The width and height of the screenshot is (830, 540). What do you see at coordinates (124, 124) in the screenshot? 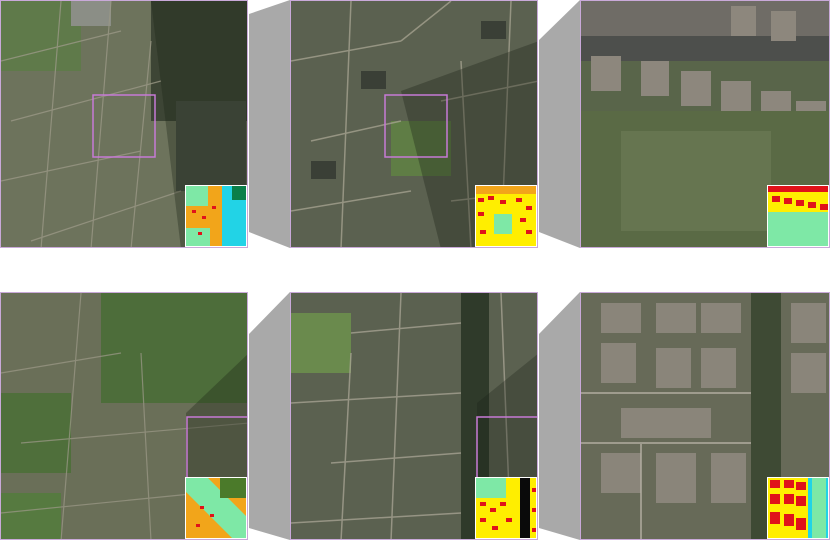
I see `row1-overview-panel` at bounding box center [124, 124].